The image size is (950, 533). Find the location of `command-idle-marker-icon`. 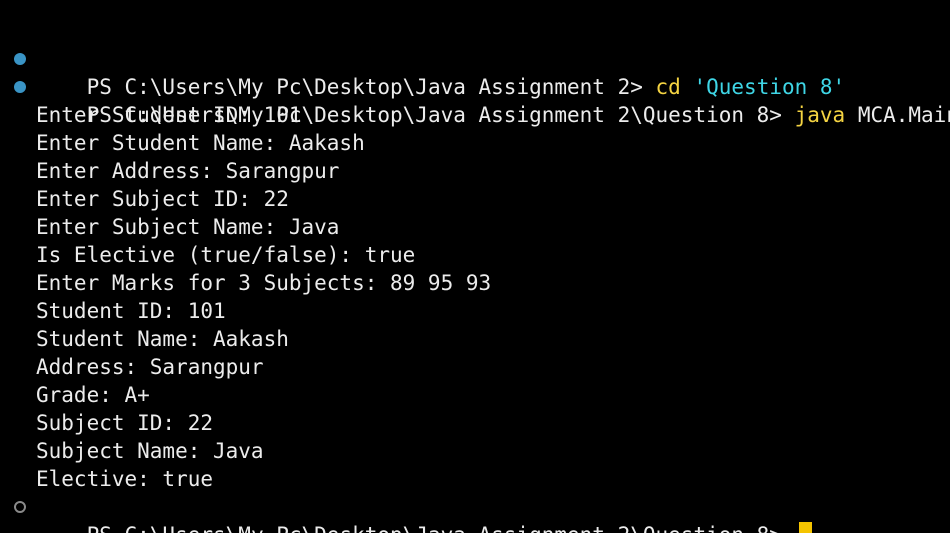

command-idle-marker-icon is located at coordinates (20, 507).